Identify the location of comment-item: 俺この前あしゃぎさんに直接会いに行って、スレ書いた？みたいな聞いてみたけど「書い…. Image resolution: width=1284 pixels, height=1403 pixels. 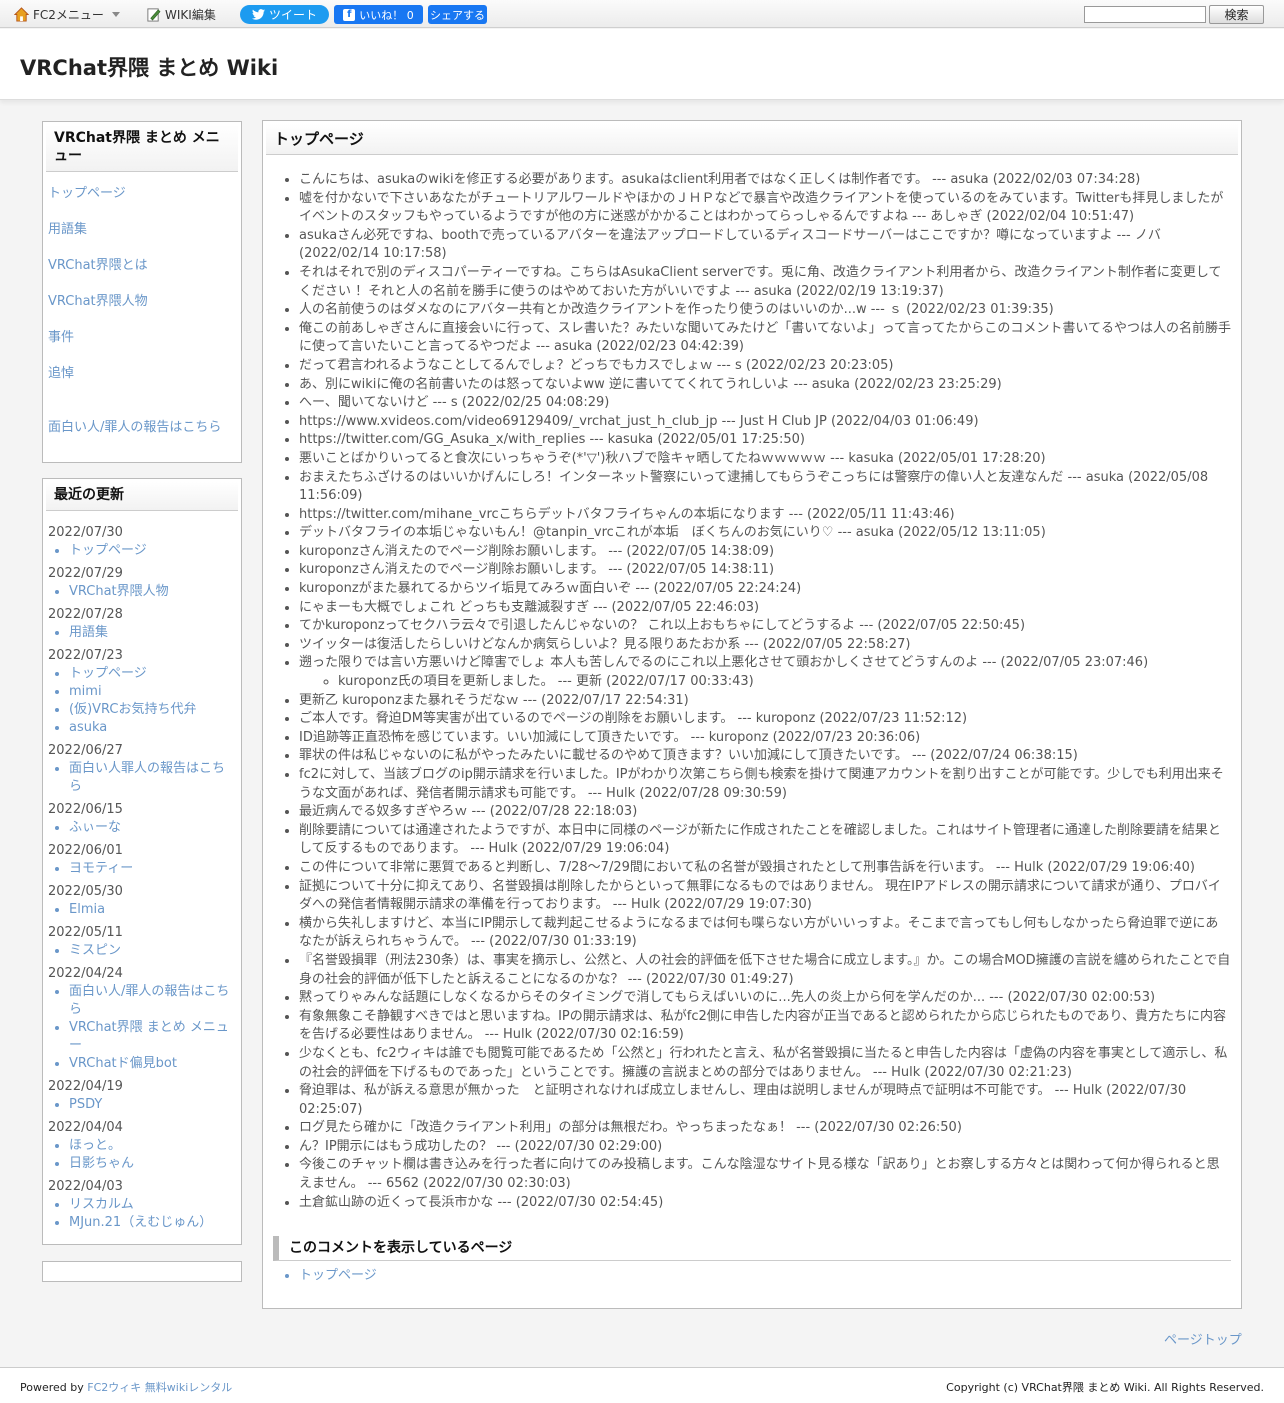
(765, 338).